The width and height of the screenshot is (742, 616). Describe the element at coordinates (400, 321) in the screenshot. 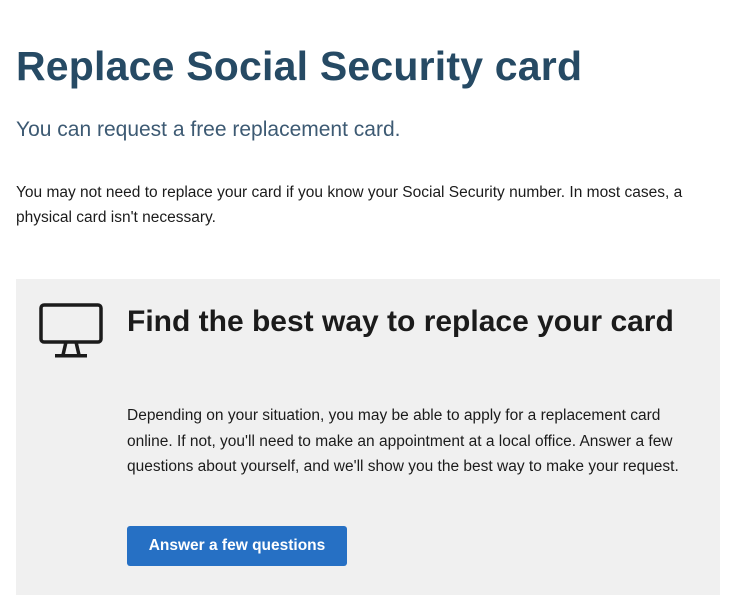

I see `card-title: Find the best way to replace your card` at that location.